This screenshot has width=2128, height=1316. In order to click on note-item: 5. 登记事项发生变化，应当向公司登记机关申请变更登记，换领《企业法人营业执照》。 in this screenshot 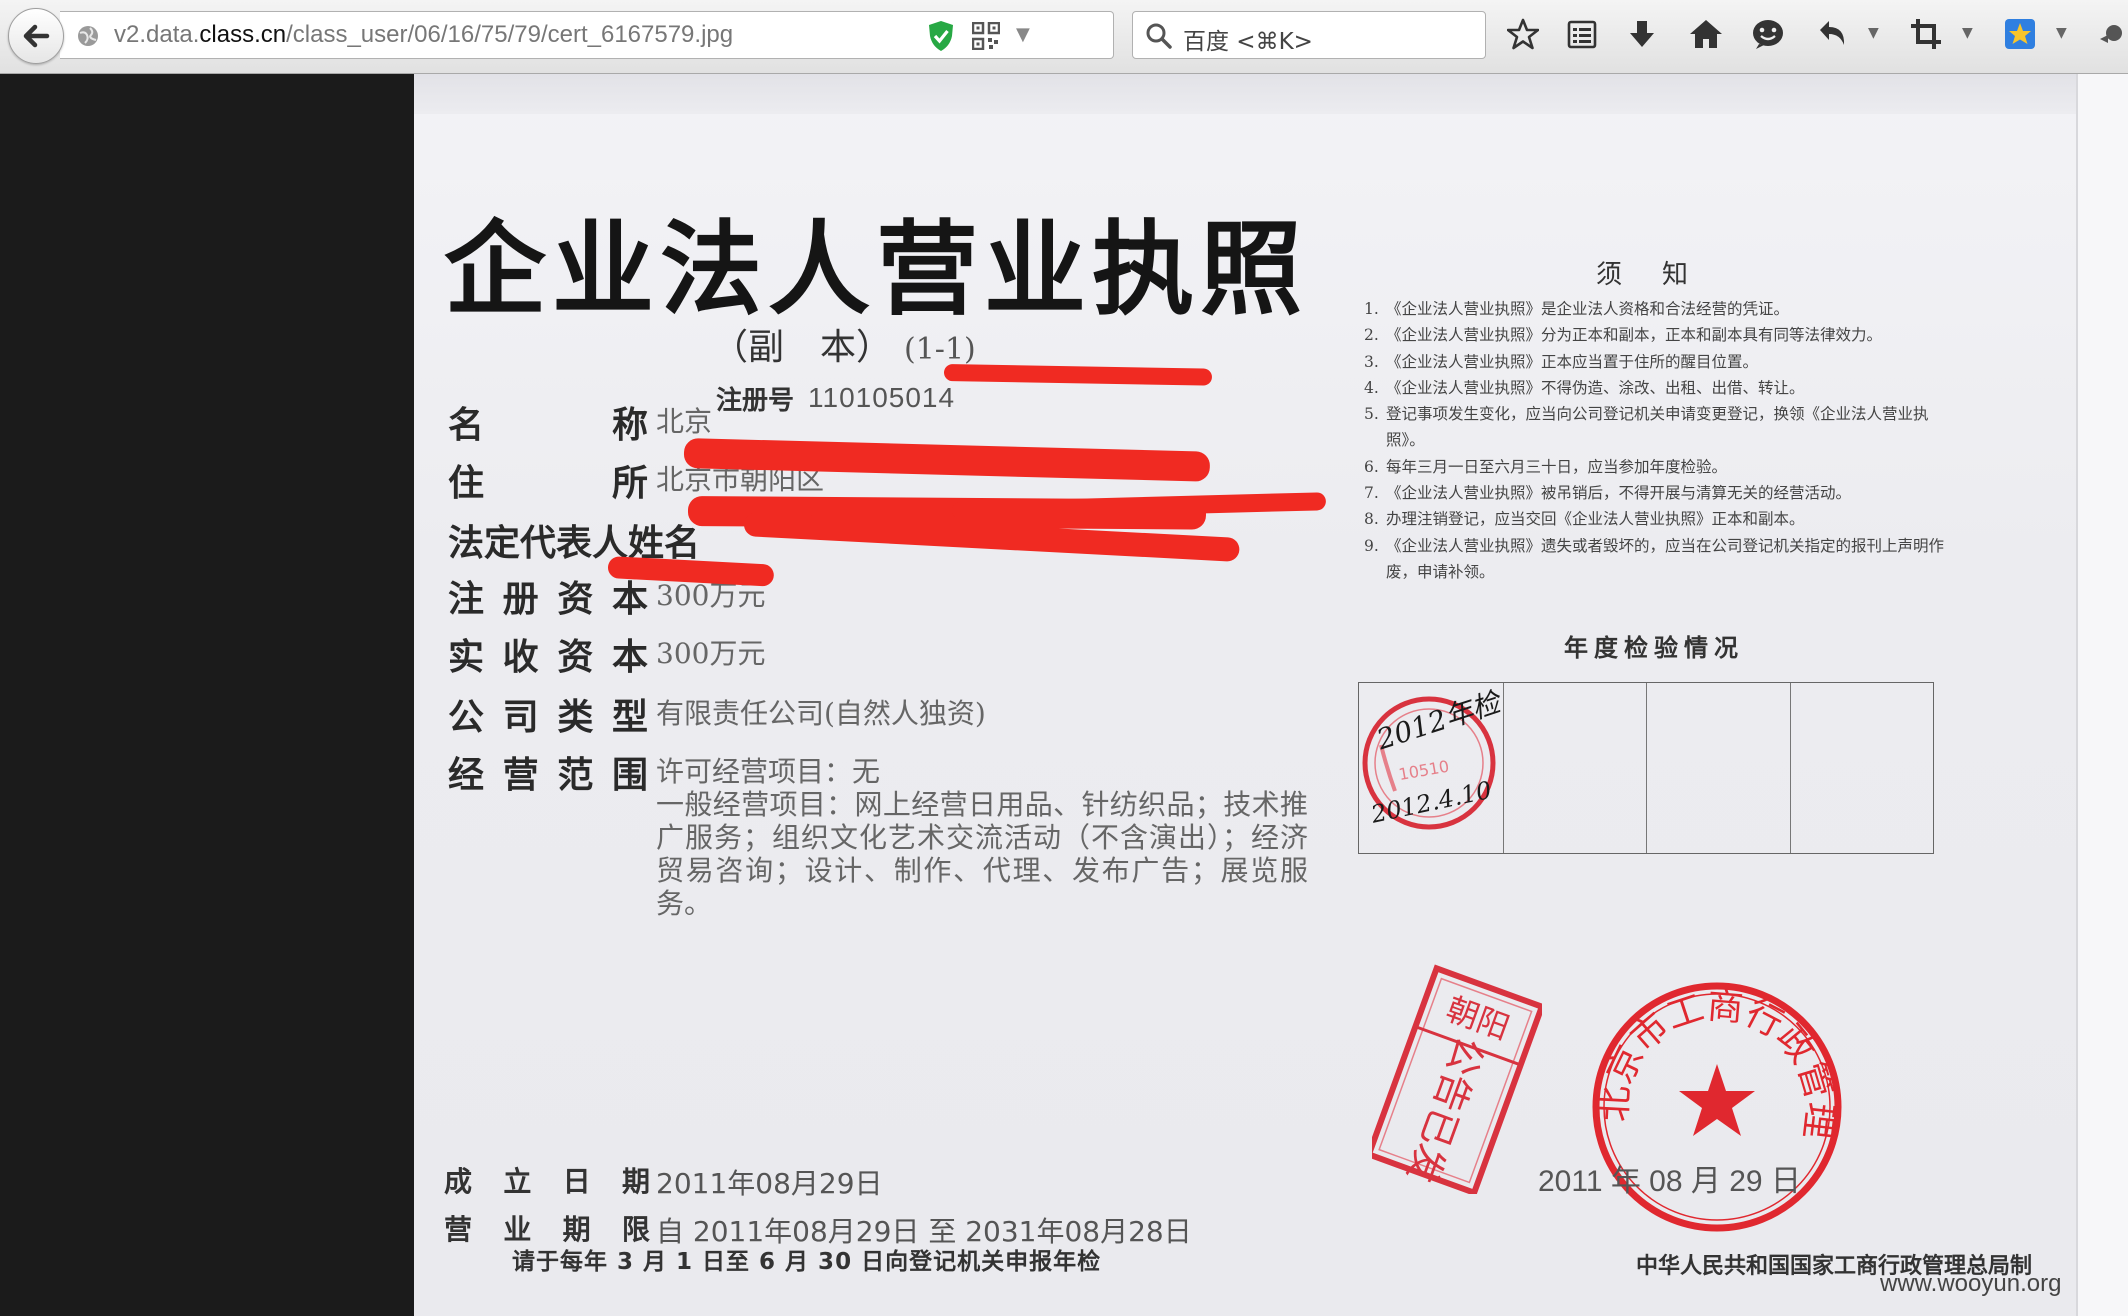, I will do `click(1651, 427)`.